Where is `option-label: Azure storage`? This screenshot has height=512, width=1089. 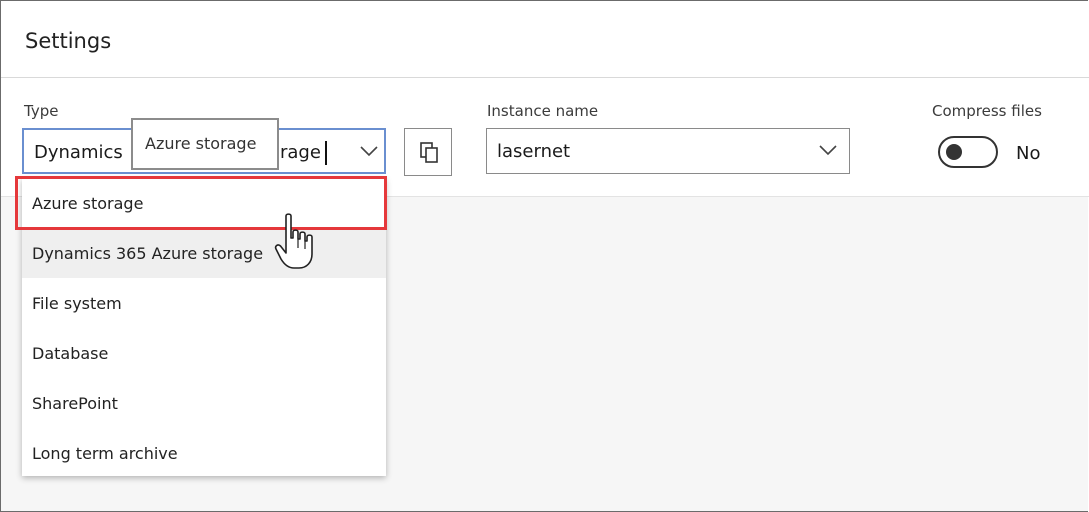 option-label: Azure storage is located at coordinates (88, 203).